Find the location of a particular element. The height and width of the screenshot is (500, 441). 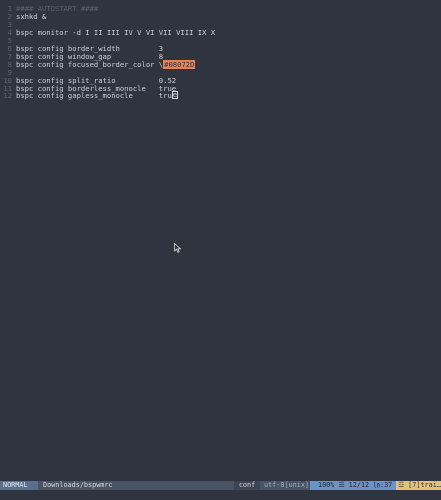

line-number: 12 is located at coordinates (7, 96).